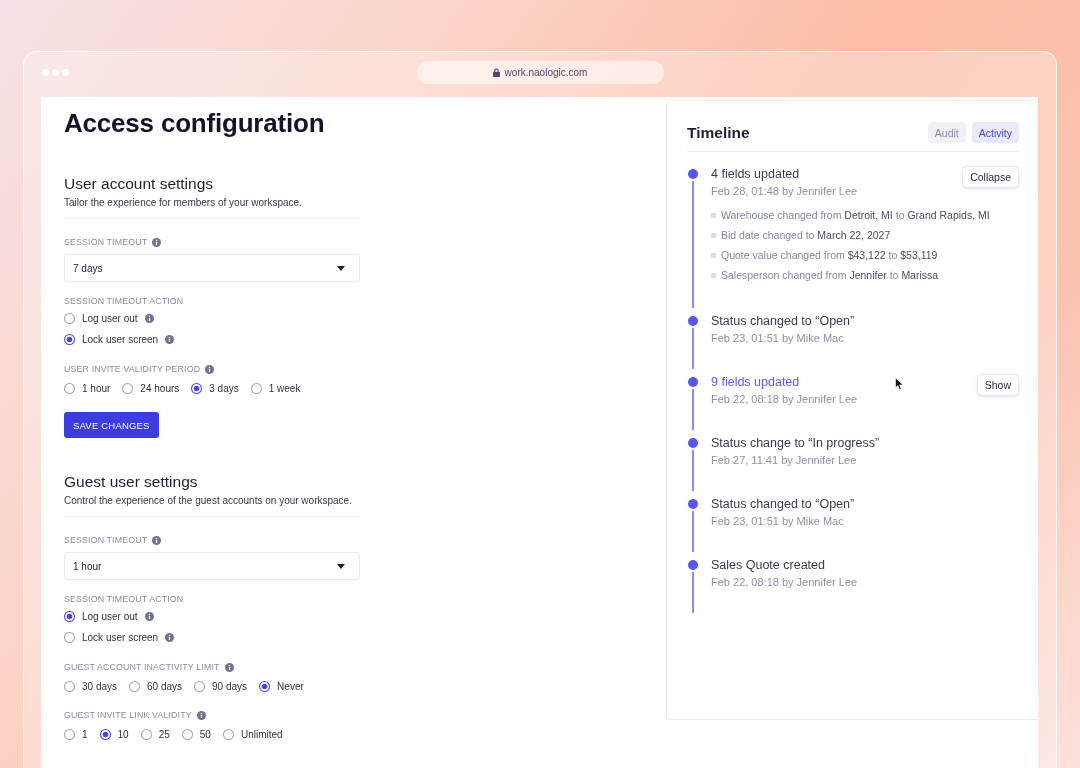 The height and width of the screenshot is (768, 1080). What do you see at coordinates (139, 184) in the screenshot?
I see `section-heading: User account settings` at bounding box center [139, 184].